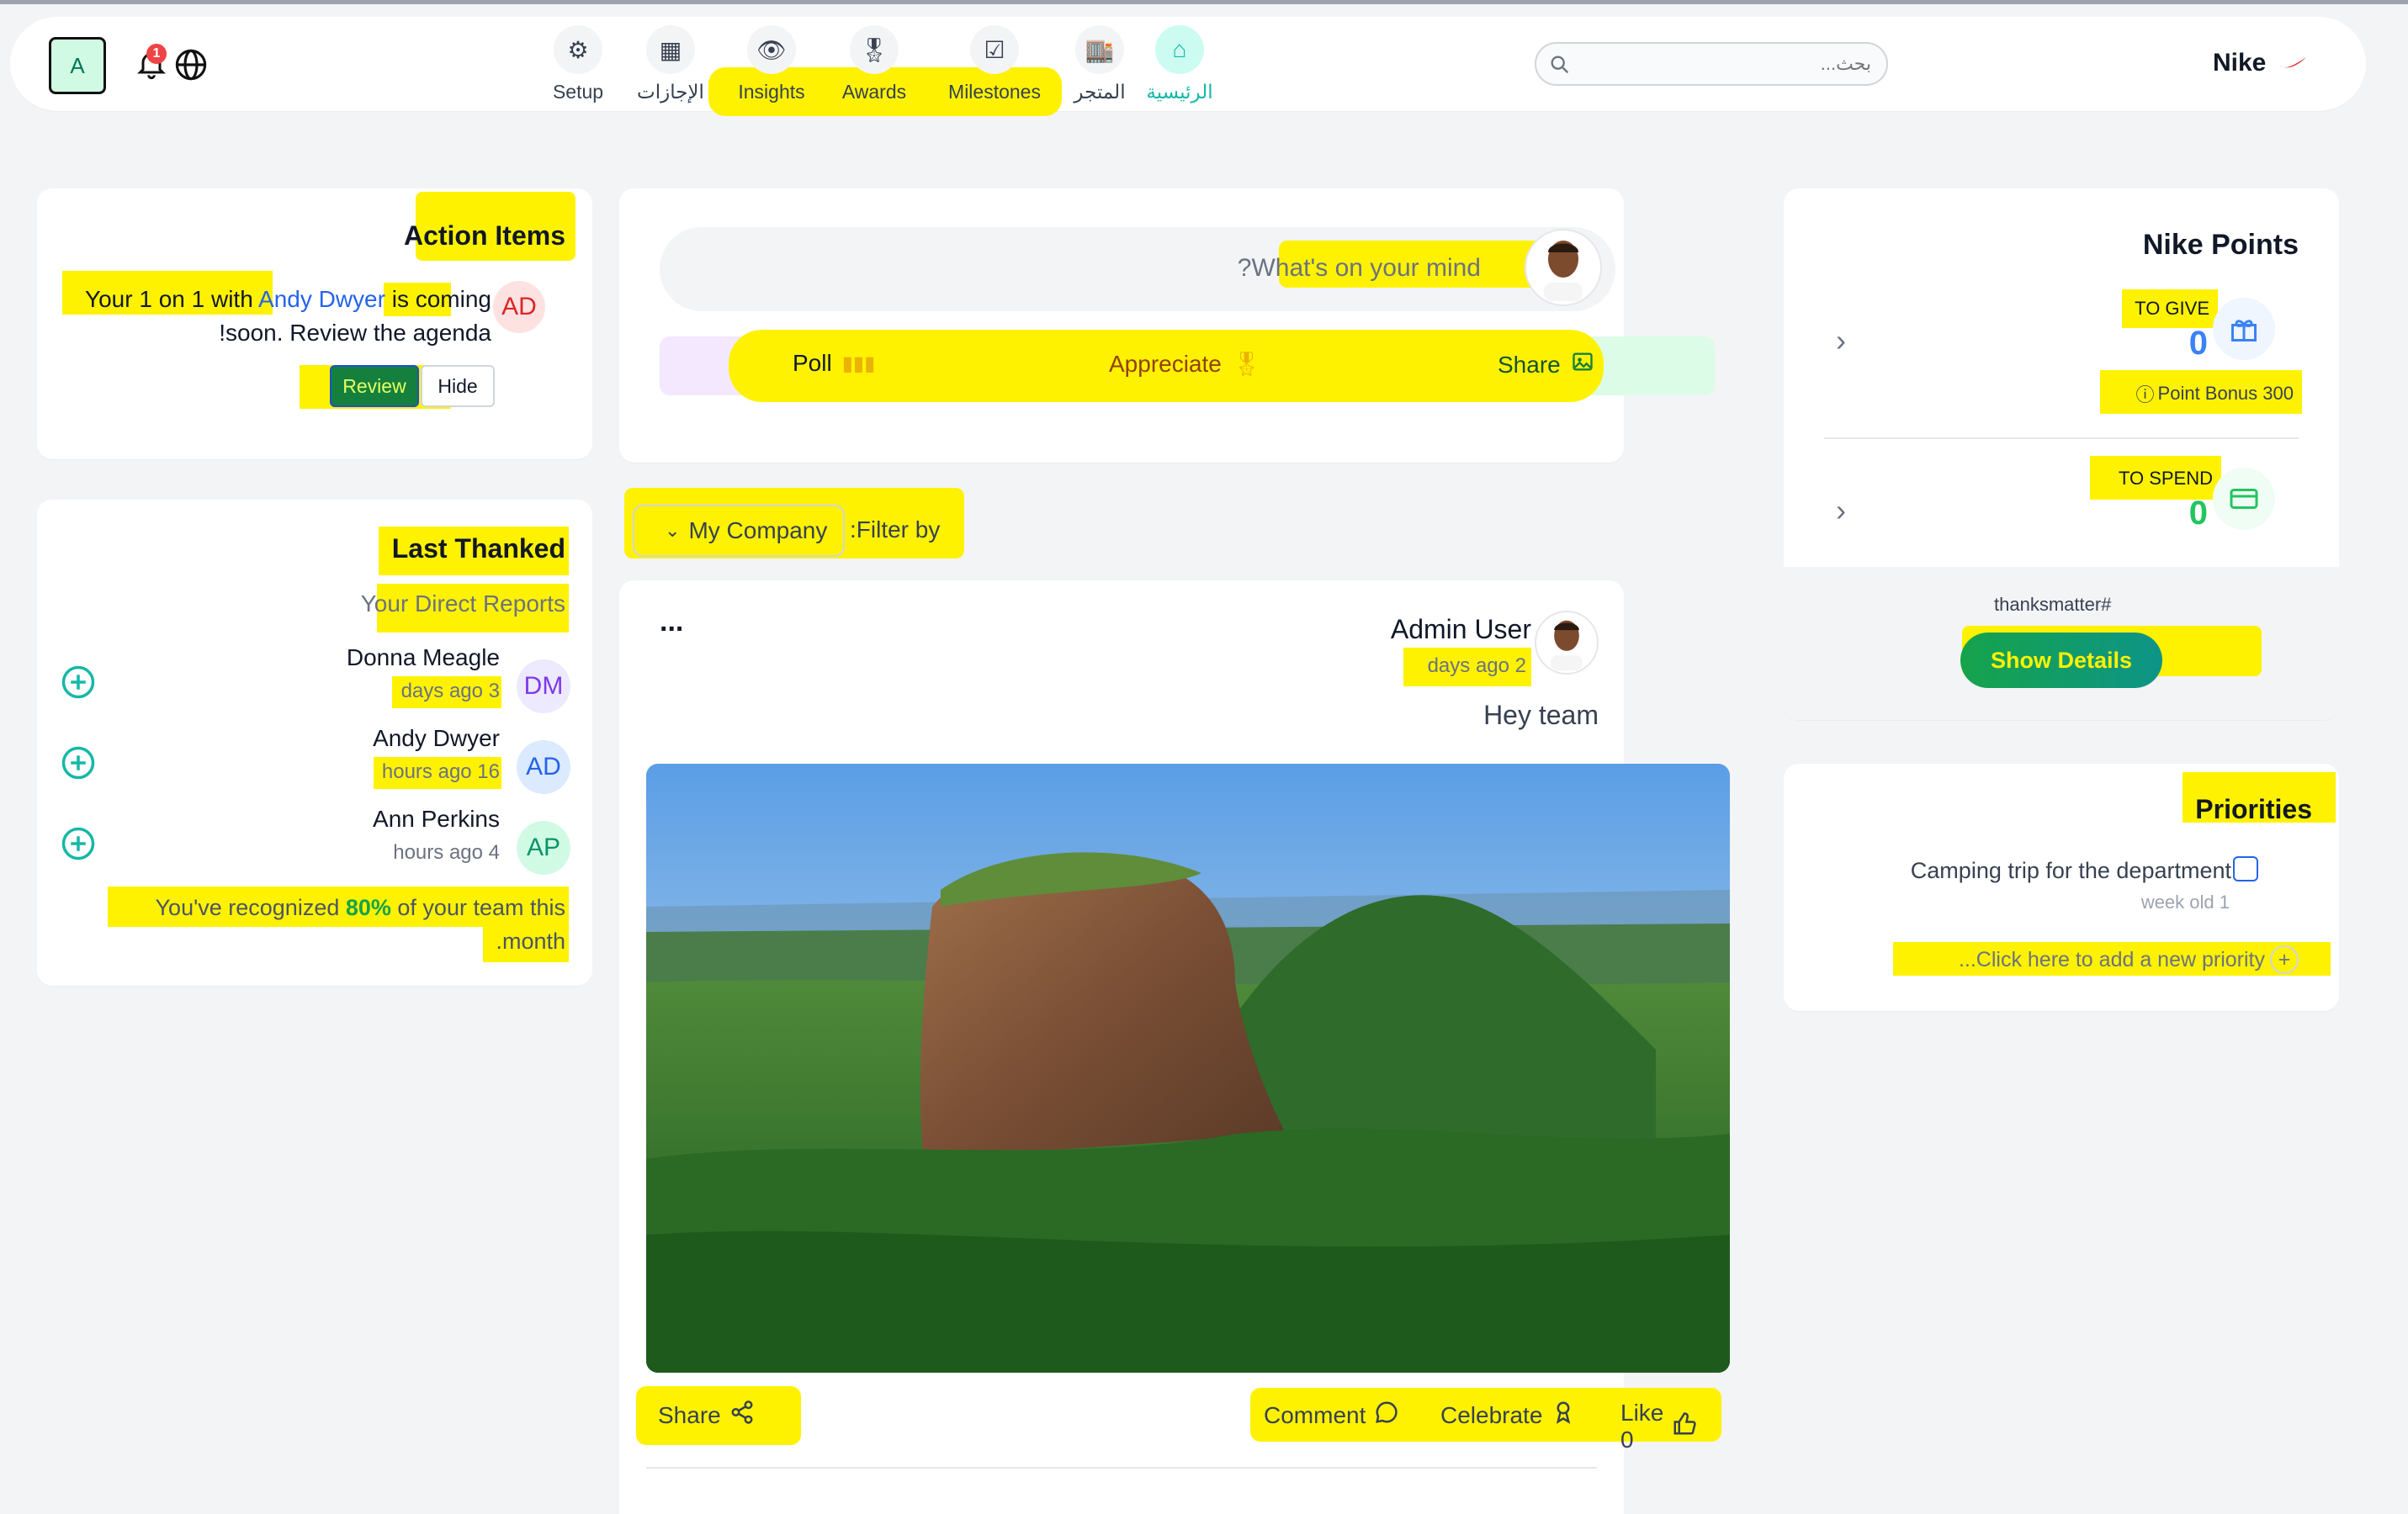  Describe the element at coordinates (2261, 63) in the screenshot. I see `brand: Nike` at that location.